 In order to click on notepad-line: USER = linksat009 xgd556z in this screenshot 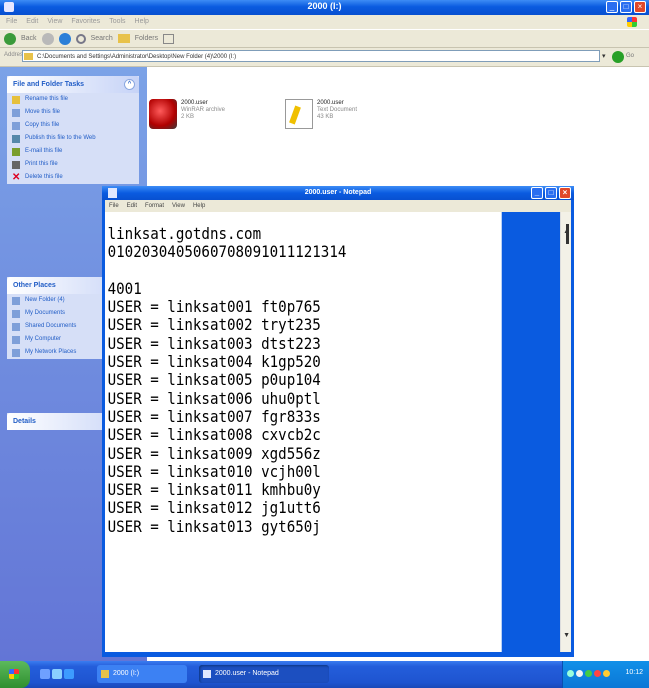, I will do `click(214, 453)`.